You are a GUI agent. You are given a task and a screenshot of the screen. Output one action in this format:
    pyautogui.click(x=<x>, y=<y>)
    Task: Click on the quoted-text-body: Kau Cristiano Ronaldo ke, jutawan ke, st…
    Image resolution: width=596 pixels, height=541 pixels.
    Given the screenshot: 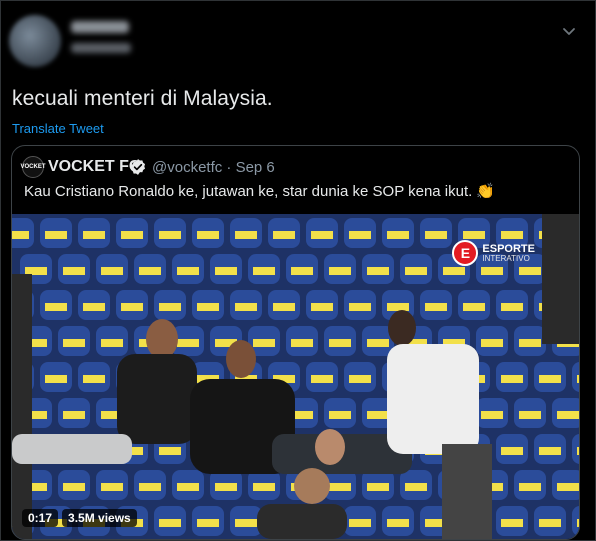 What is the action you would take?
    pyautogui.click(x=248, y=191)
    